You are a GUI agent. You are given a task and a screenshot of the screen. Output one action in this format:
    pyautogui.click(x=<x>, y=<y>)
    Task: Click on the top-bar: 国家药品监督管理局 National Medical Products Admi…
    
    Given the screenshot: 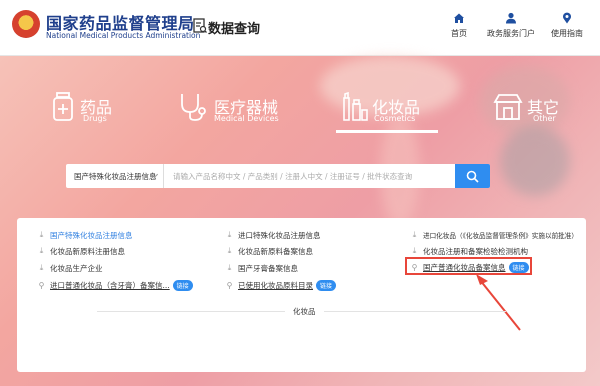 What is the action you would take?
    pyautogui.click(x=300, y=28)
    